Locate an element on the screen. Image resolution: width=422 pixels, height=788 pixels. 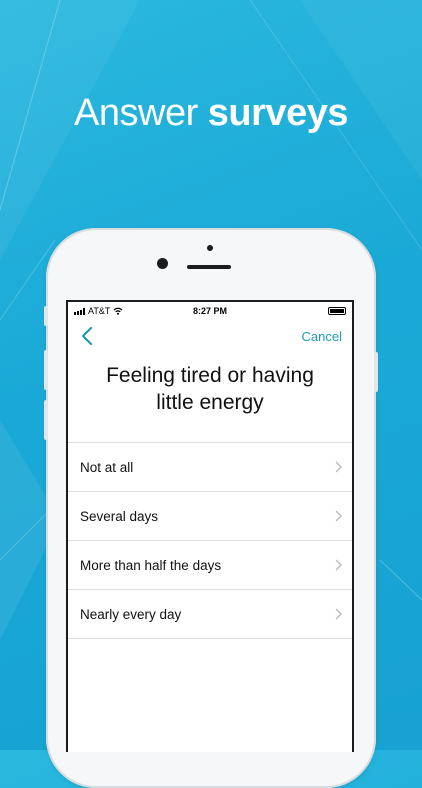
status-time: 8:27 PM is located at coordinates (209, 311).